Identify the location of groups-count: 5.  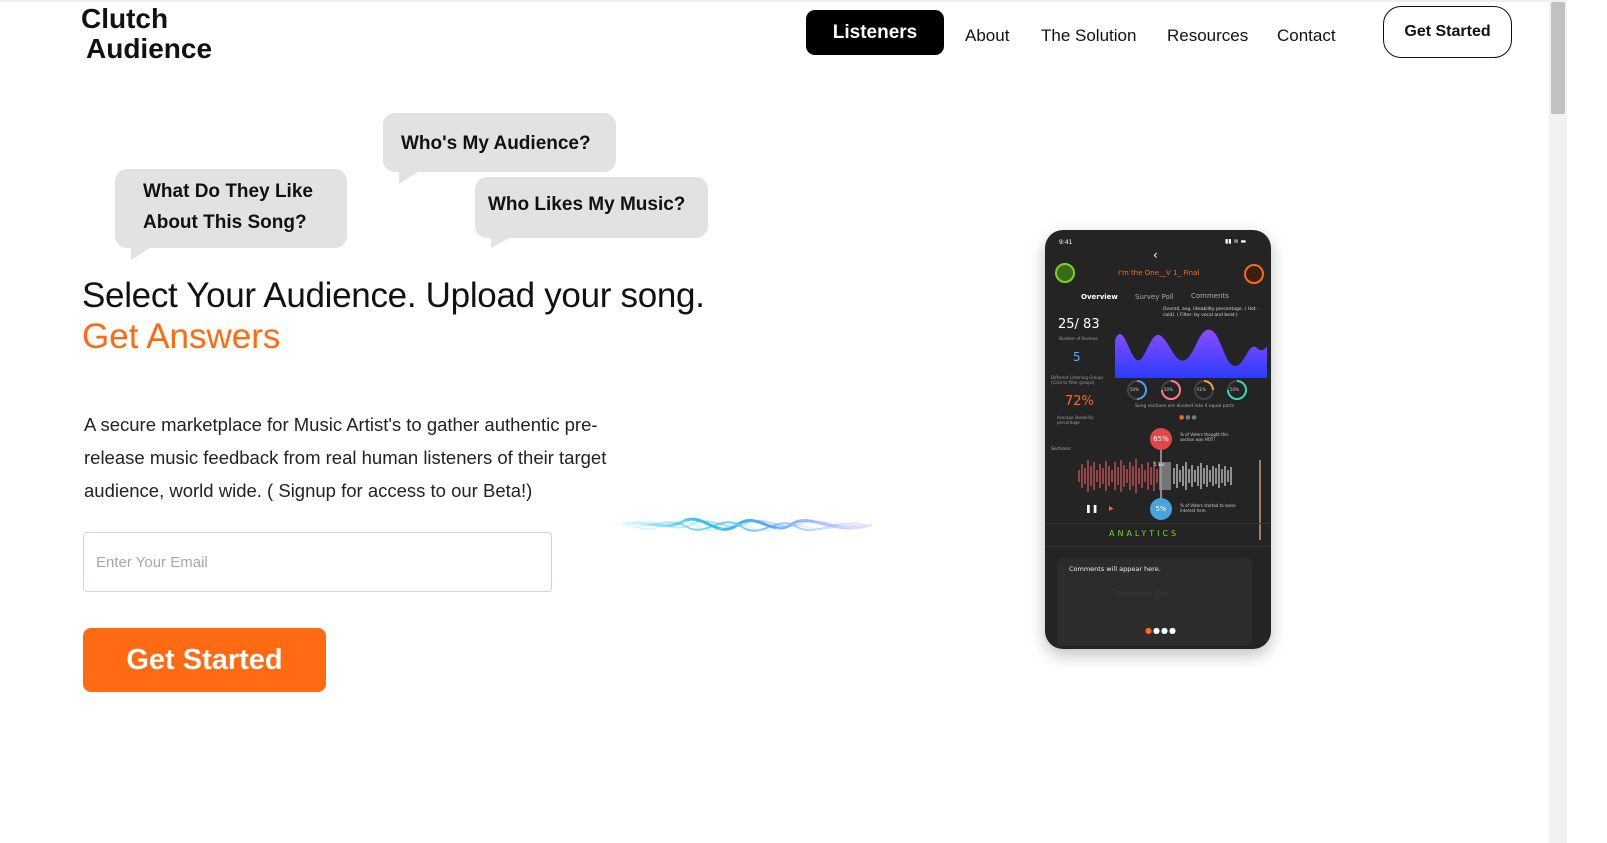
(1077, 357).